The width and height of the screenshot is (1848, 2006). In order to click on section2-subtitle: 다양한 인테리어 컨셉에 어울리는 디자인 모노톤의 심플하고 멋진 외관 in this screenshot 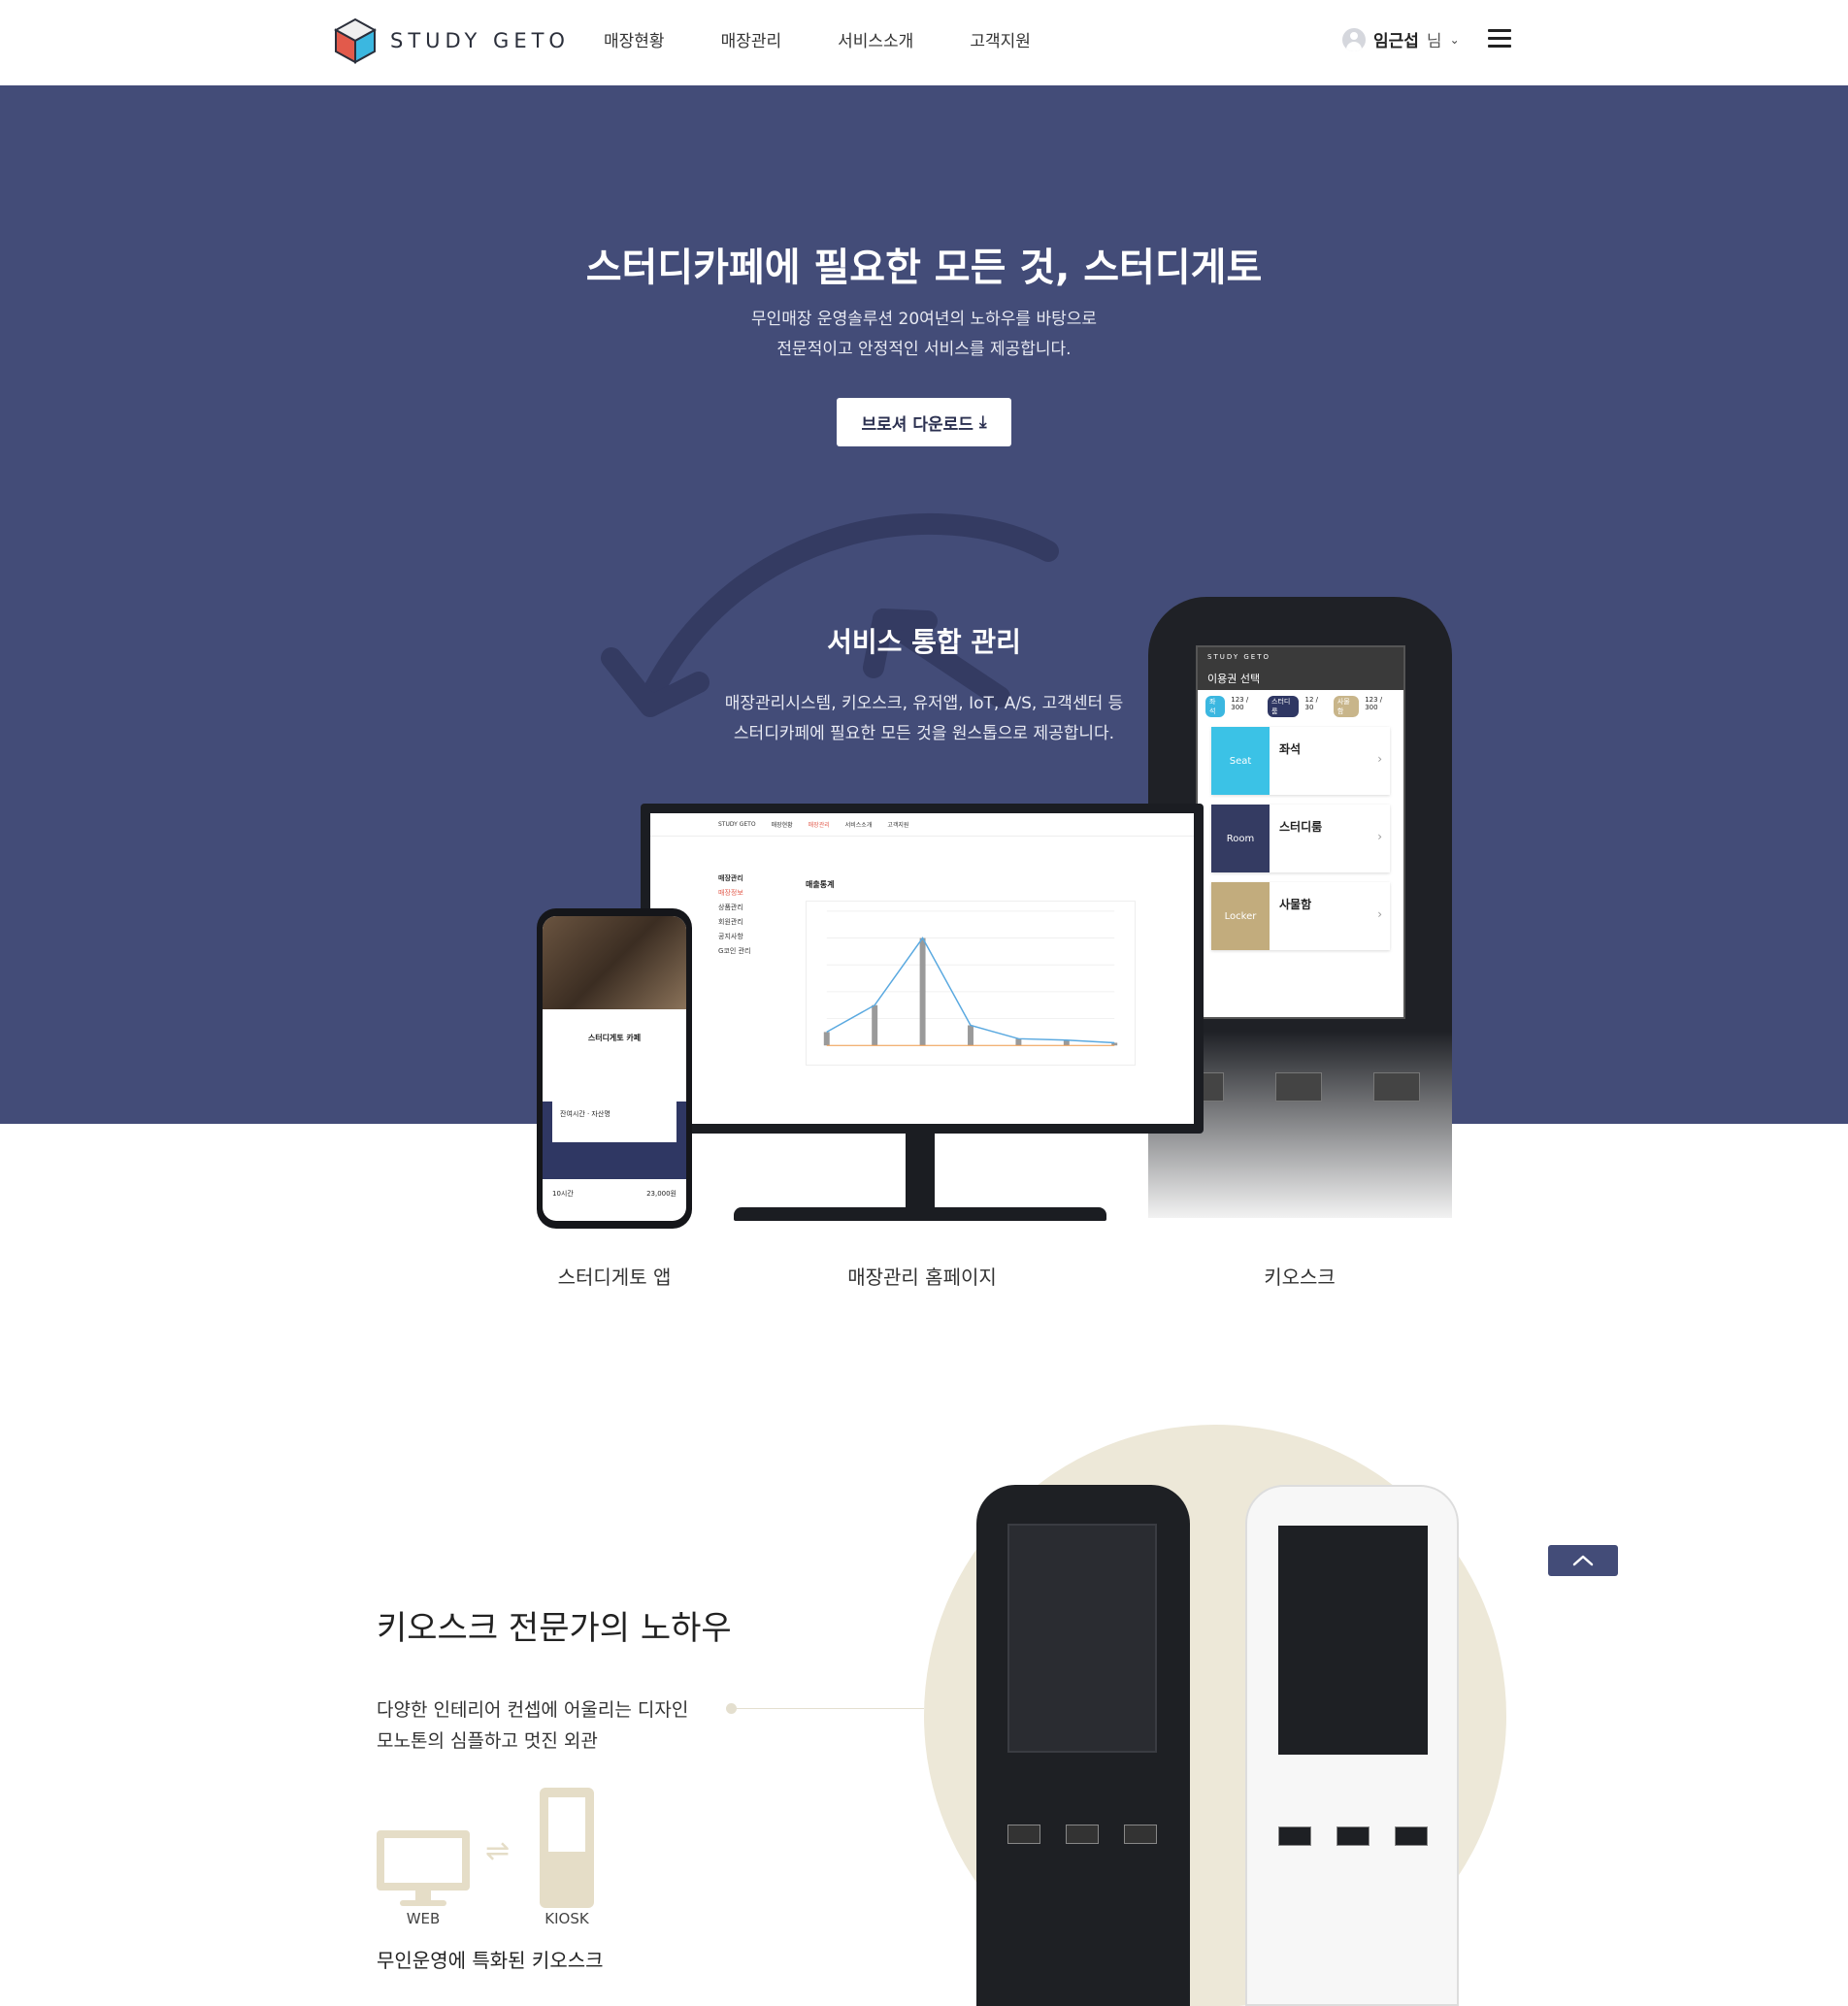, I will do `click(532, 1725)`.